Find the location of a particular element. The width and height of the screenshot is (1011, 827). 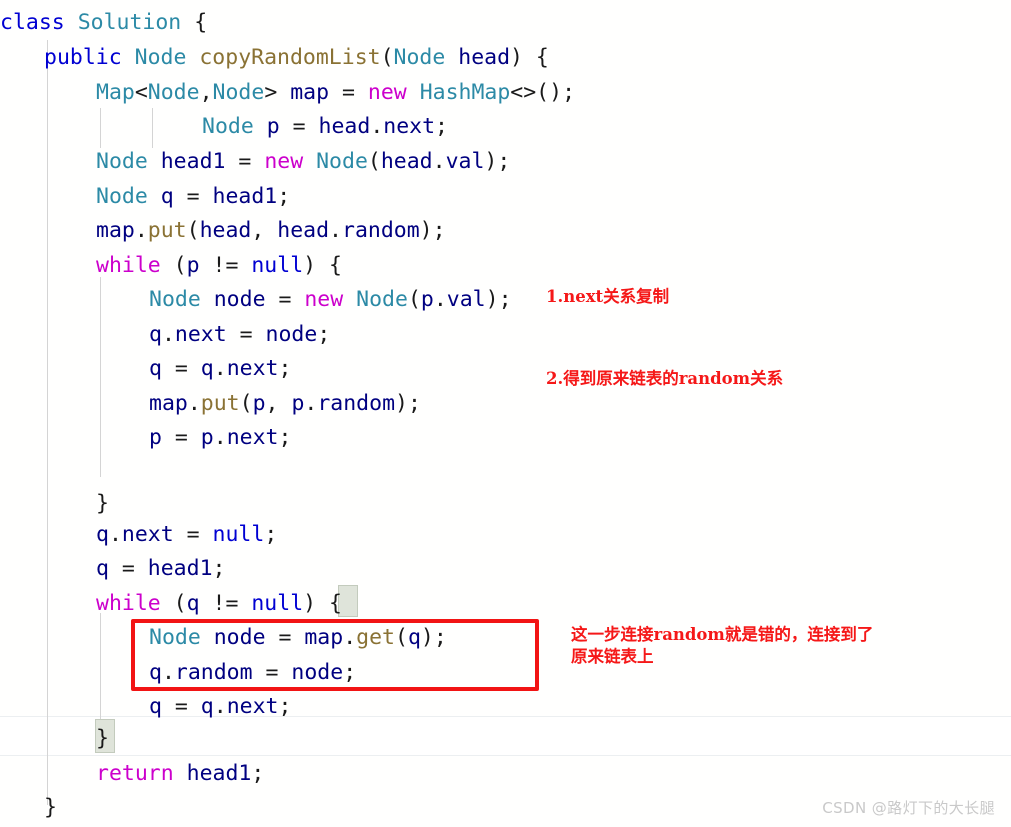

code-line-7: map.put(head, head.random); is located at coordinates (223, 231).